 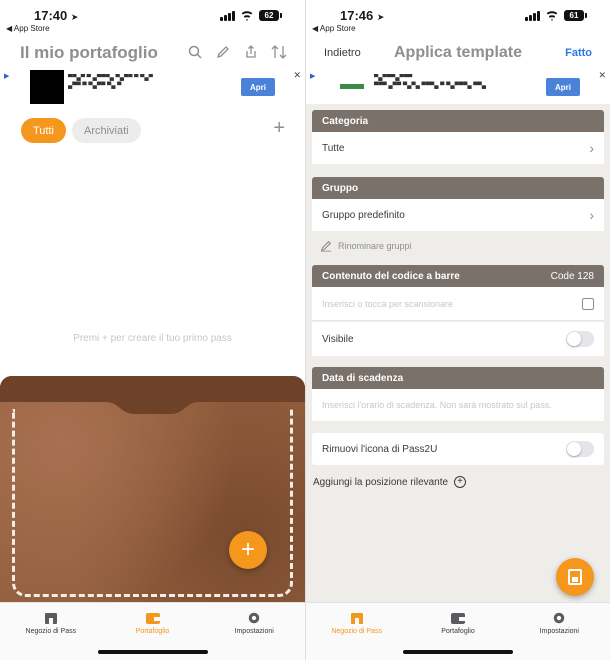 I want to click on status-bar: 17:46 ➤ ◀ App Store 61, so click(x=458, y=18).